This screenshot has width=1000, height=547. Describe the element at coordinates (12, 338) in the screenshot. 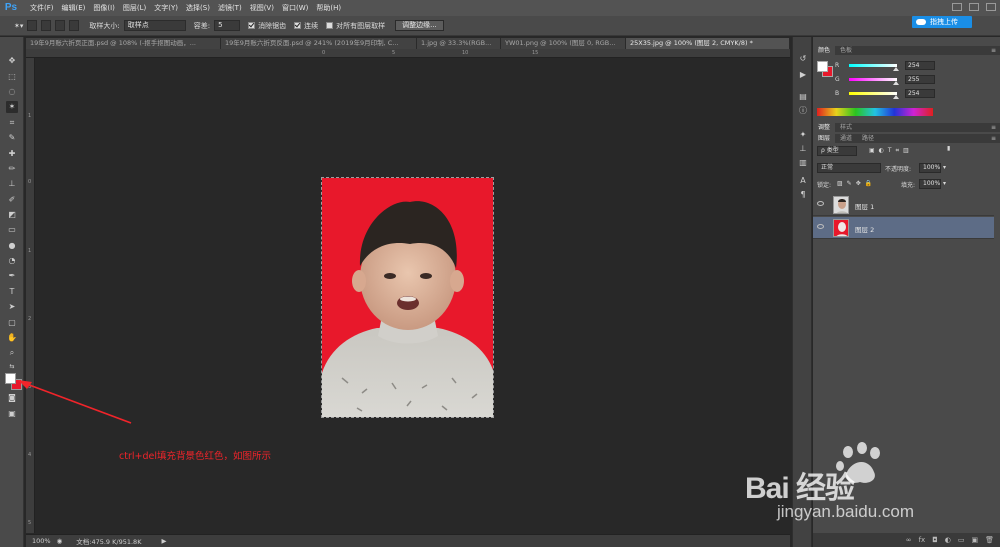

I see `hand-tool-icon: ✋` at that location.